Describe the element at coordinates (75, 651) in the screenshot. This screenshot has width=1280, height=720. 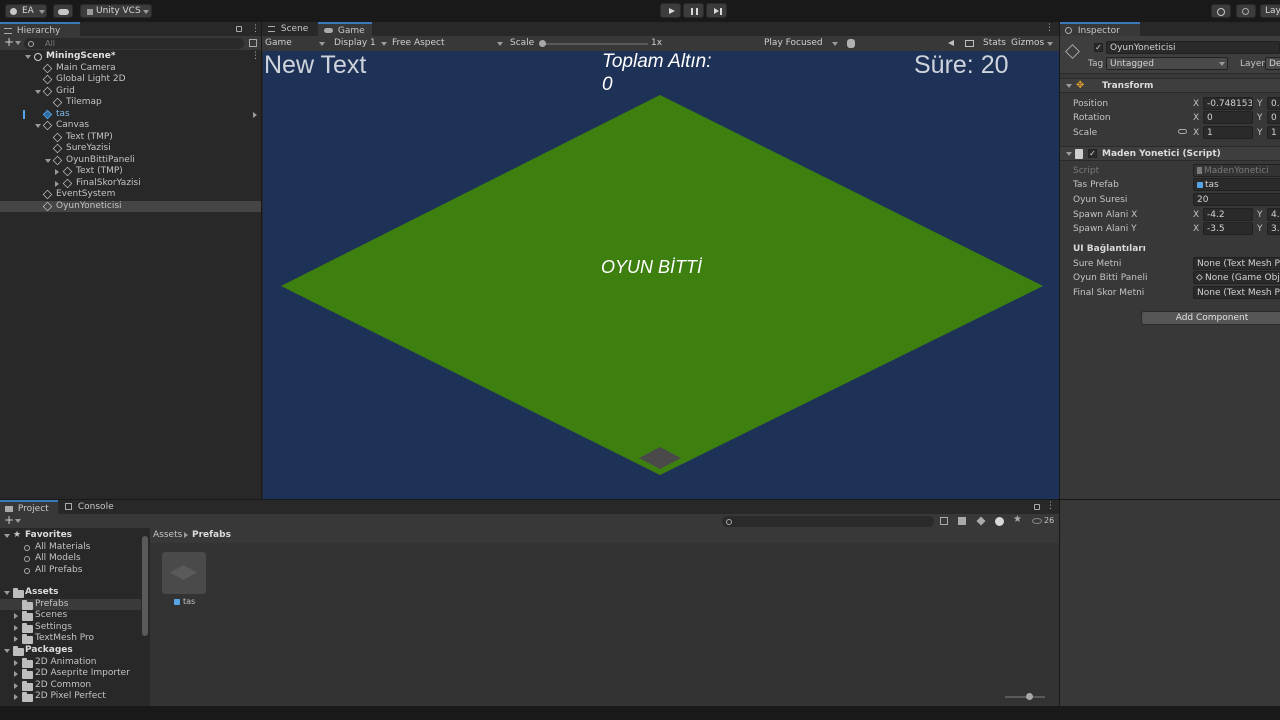
I see `packages-row: Packages` at that location.